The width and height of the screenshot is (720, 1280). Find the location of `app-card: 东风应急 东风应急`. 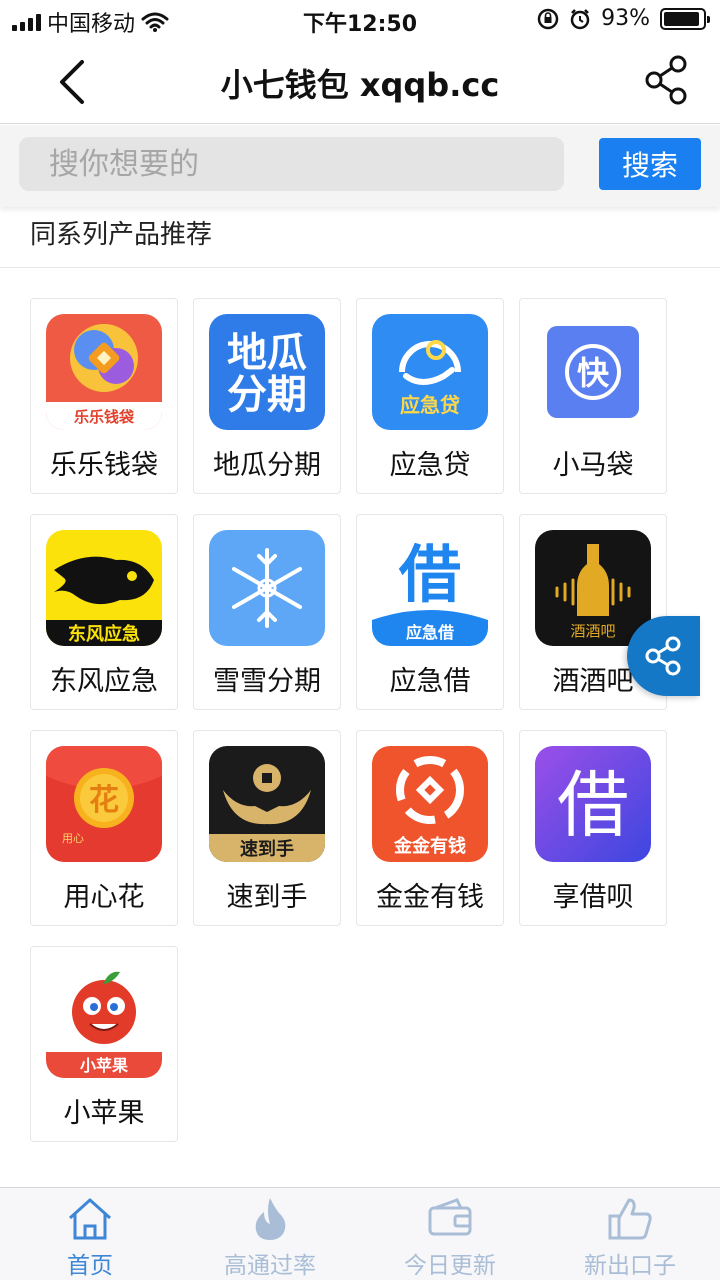

app-card: 东风应急 东风应急 is located at coordinates (104, 612).